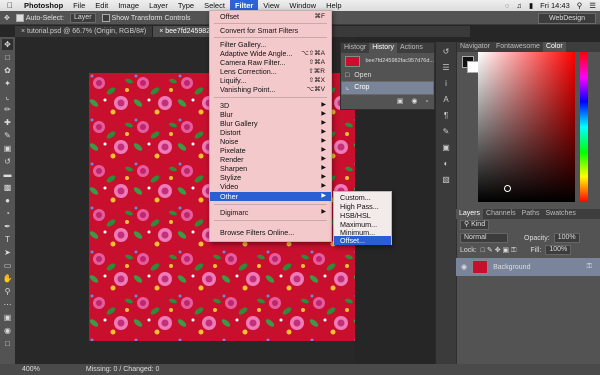 This screenshot has height=375, width=600. Describe the element at coordinates (7, 330) in the screenshot. I see `quick-mask-icon: ◉` at that location.